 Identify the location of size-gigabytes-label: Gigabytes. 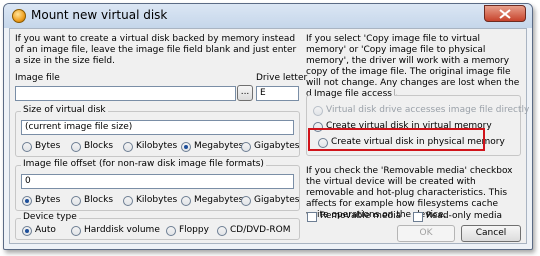
(277, 146).